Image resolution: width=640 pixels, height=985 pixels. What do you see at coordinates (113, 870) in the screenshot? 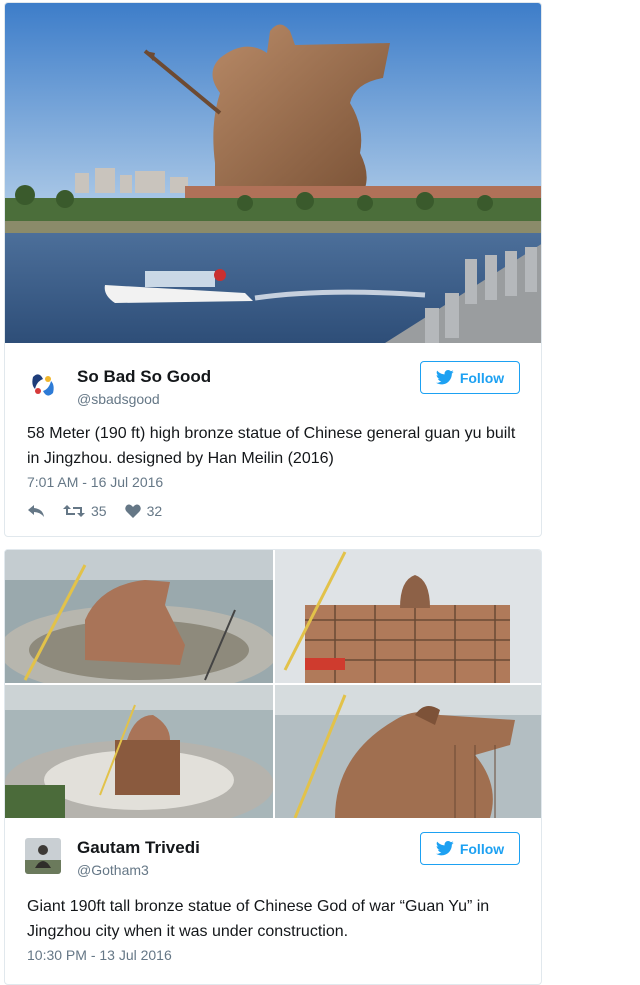
I see `user-handle: @Gotham3` at bounding box center [113, 870].